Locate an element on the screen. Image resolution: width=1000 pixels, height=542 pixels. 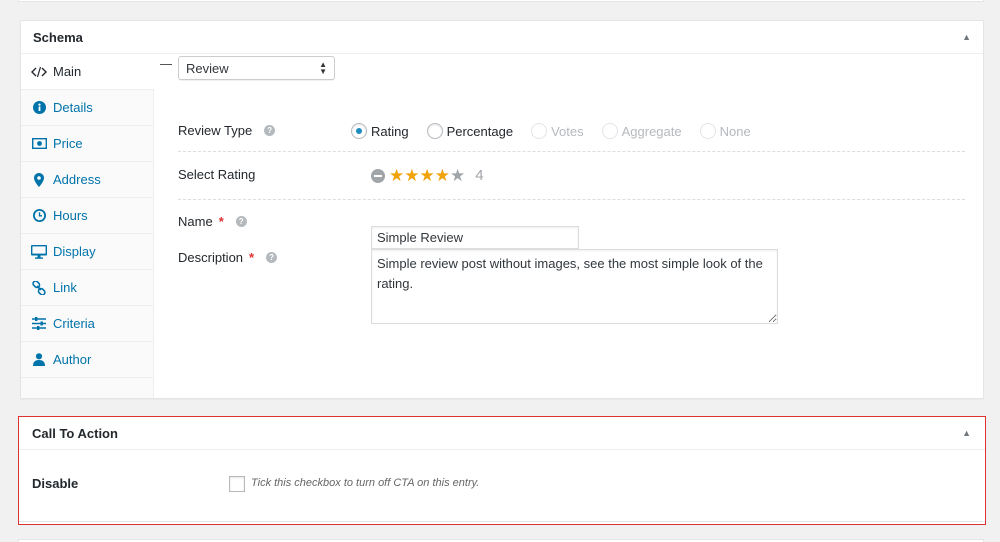
tab-label: Hours is located at coordinates (70, 215).